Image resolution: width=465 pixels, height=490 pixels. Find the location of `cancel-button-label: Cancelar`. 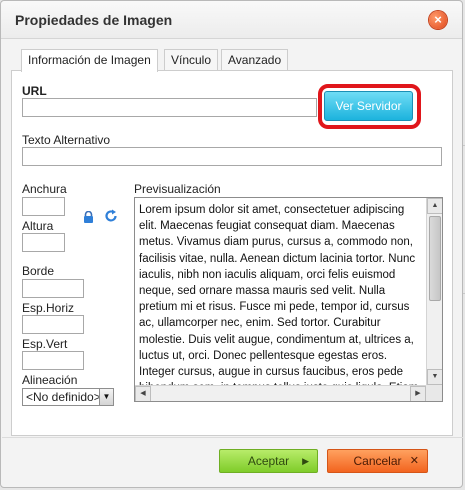

cancel-button-label: Cancelar is located at coordinates (377, 461).